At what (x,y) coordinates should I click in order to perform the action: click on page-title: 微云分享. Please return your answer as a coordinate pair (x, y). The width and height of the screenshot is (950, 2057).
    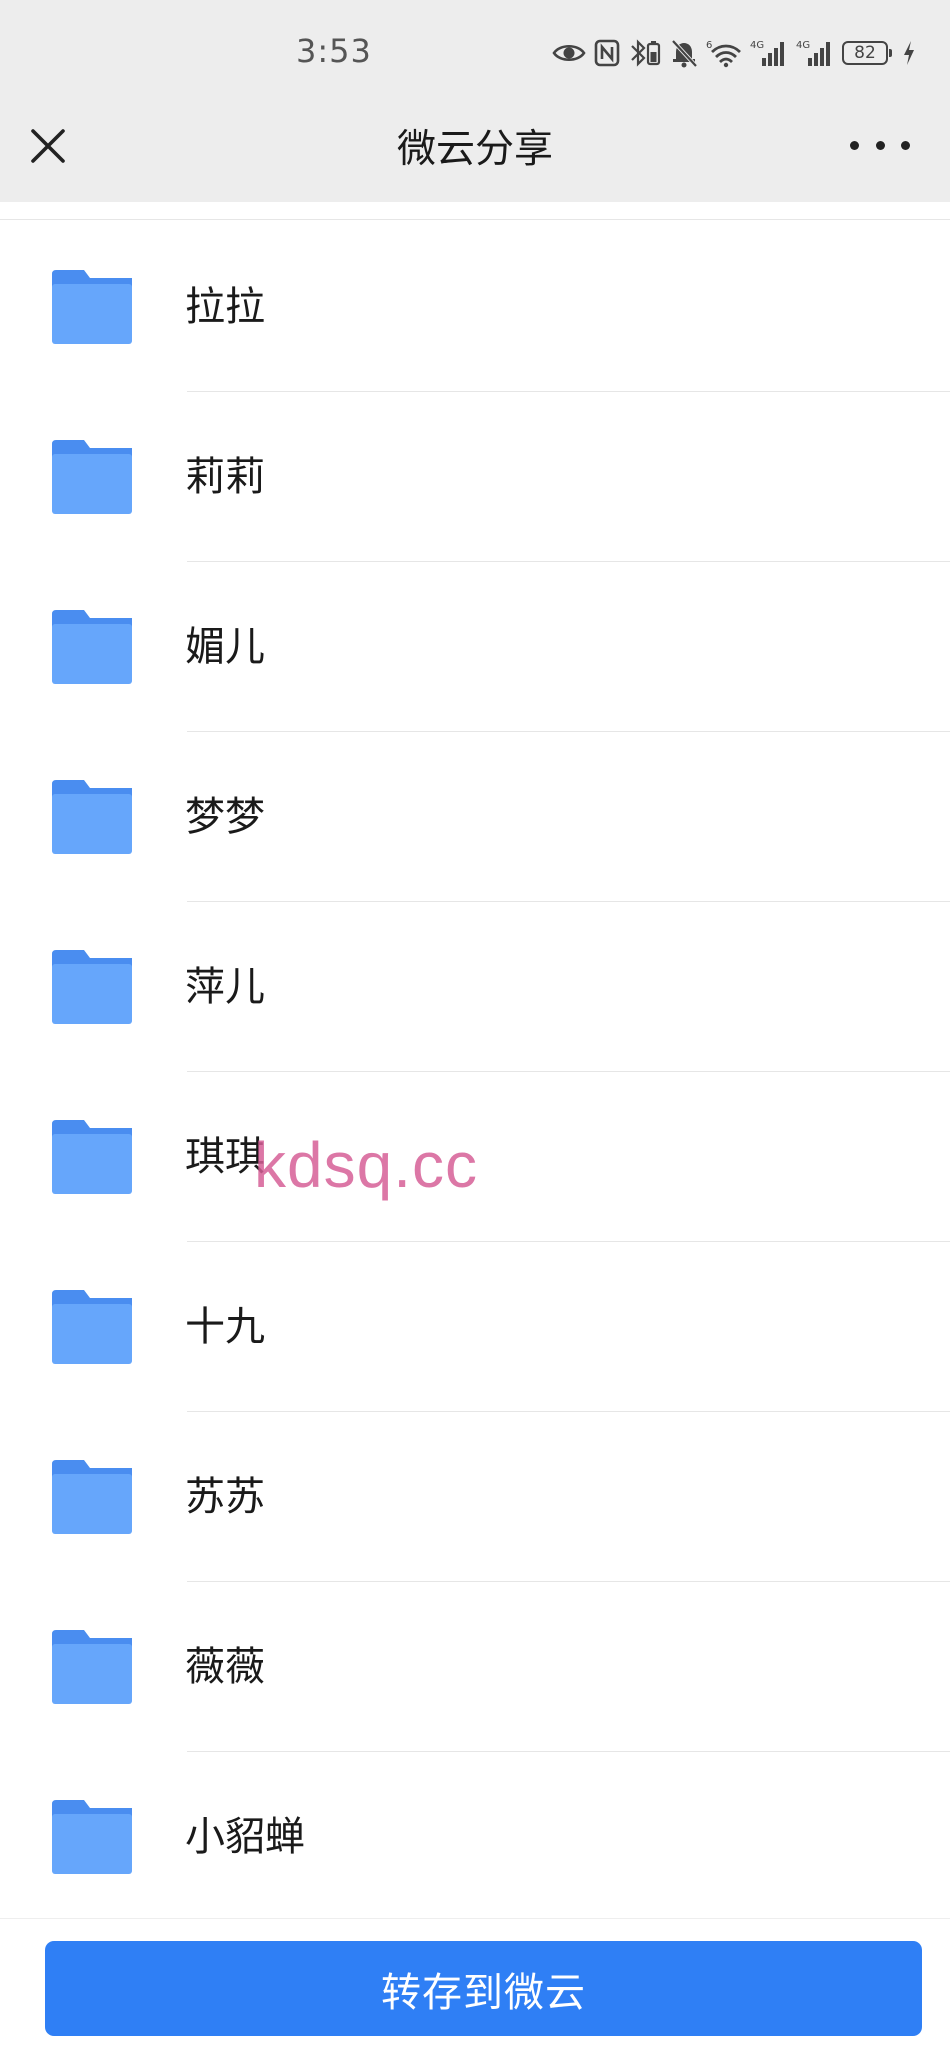
    Looking at the image, I should click on (474, 149).